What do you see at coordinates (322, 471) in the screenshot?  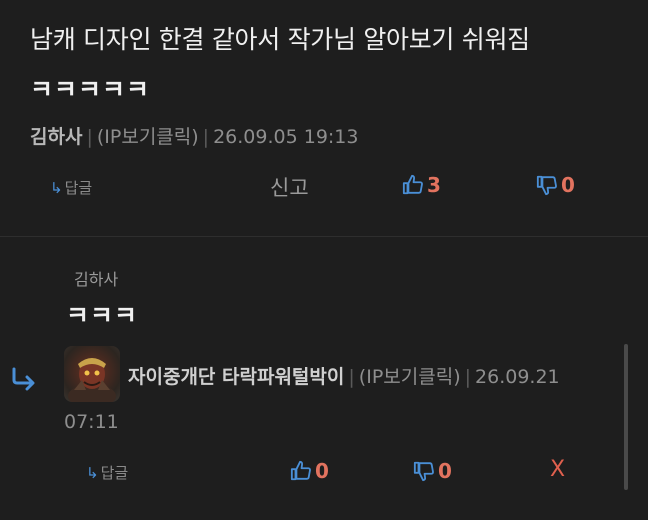 I see `like-count: 0` at bounding box center [322, 471].